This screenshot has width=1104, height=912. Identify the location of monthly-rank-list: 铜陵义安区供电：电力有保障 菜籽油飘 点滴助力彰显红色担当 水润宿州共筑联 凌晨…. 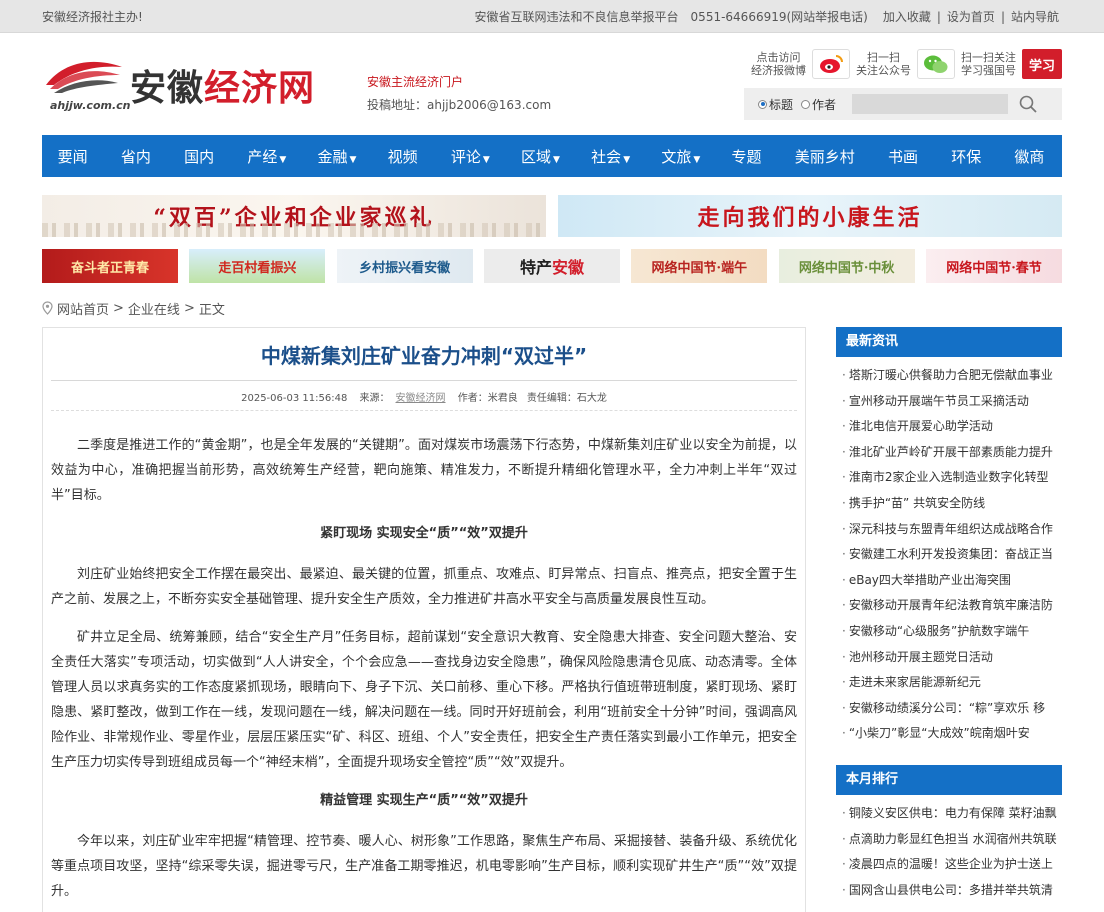
(949, 849).